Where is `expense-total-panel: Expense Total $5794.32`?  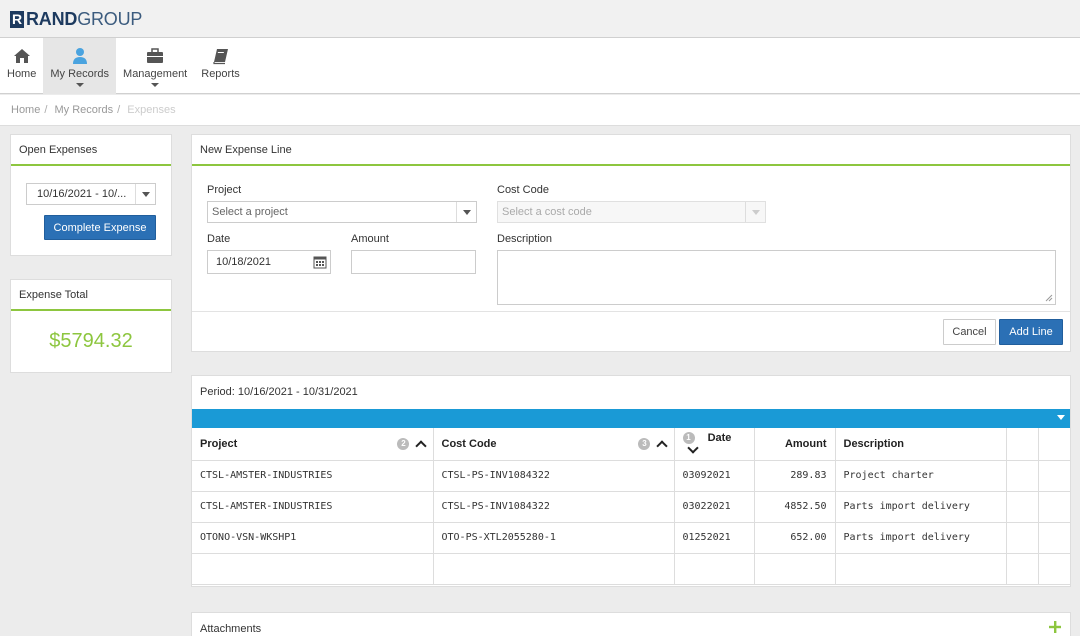
expense-total-panel: Expense Total $5794.32 is located at coordinates (91, 326).